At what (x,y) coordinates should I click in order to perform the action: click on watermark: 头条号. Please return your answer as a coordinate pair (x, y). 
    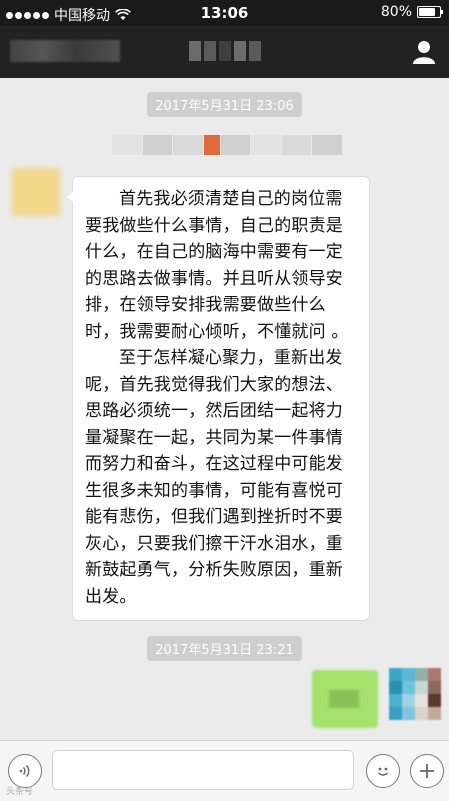
    Looking at the image, I should click on (20, 792).